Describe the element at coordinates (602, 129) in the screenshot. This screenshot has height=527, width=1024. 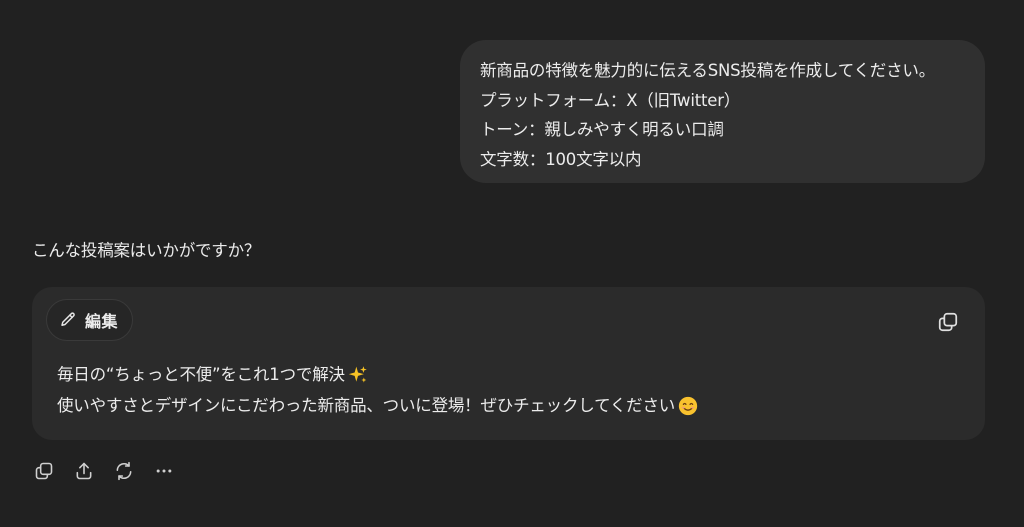
I see `user-message-line: トーン：親しみやすく明るい口調` at that location.